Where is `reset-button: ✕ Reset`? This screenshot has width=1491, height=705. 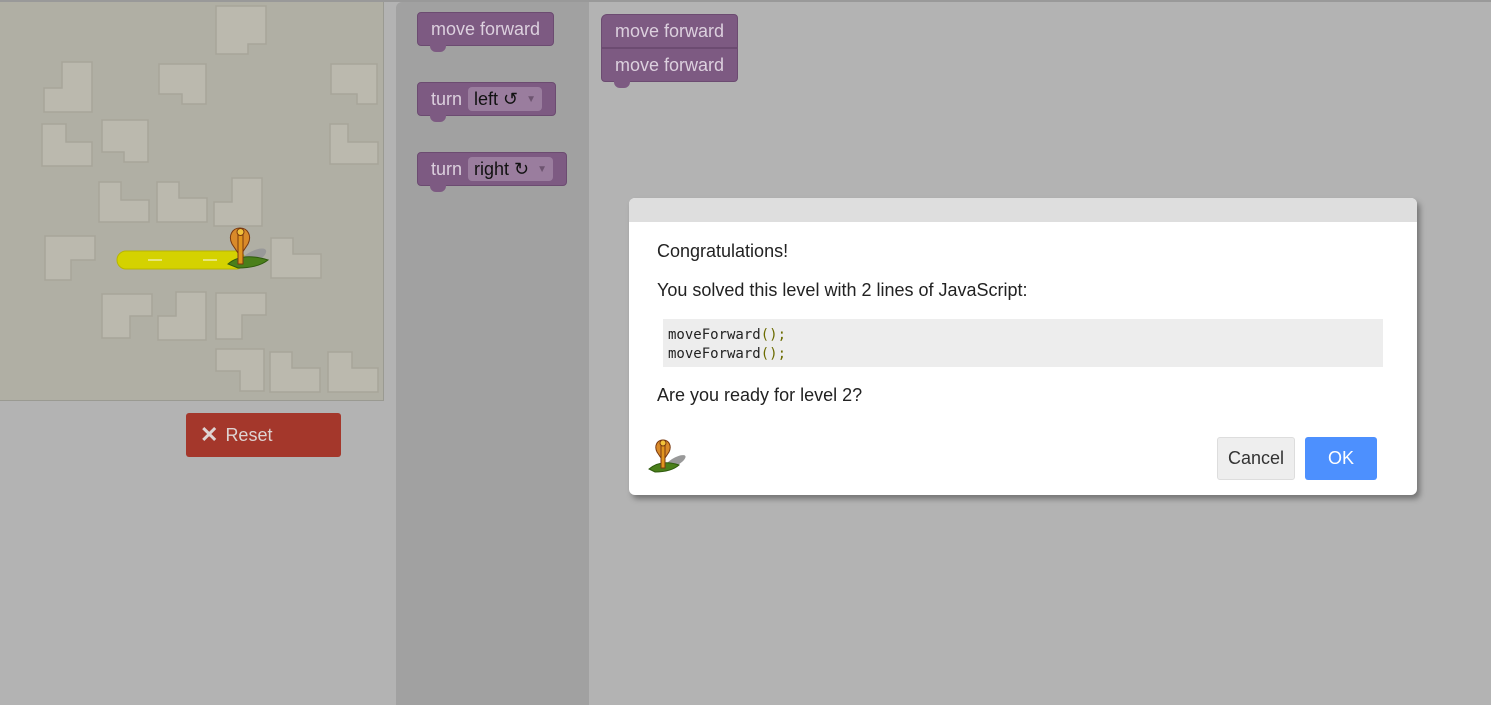 reset-button: ✕ Reset is located at coordinates (263, 435).